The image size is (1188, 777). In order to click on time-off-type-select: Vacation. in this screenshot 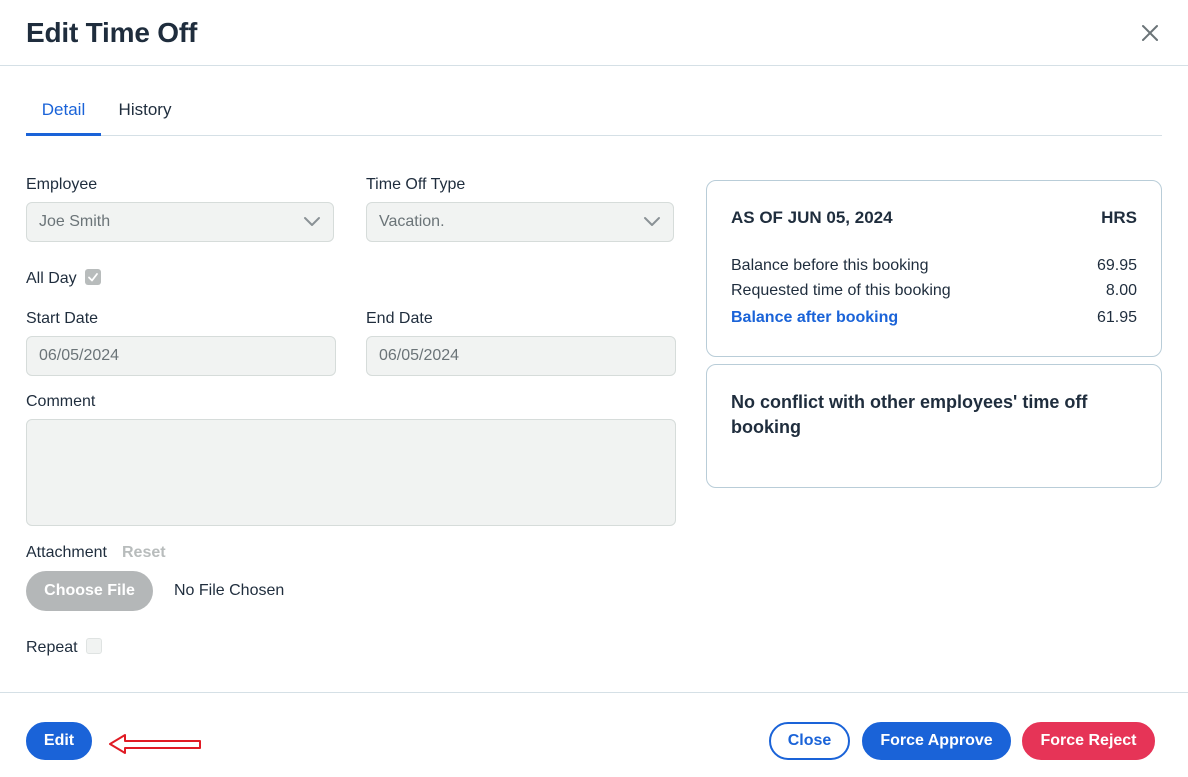, I will do `click(520, 222)`.